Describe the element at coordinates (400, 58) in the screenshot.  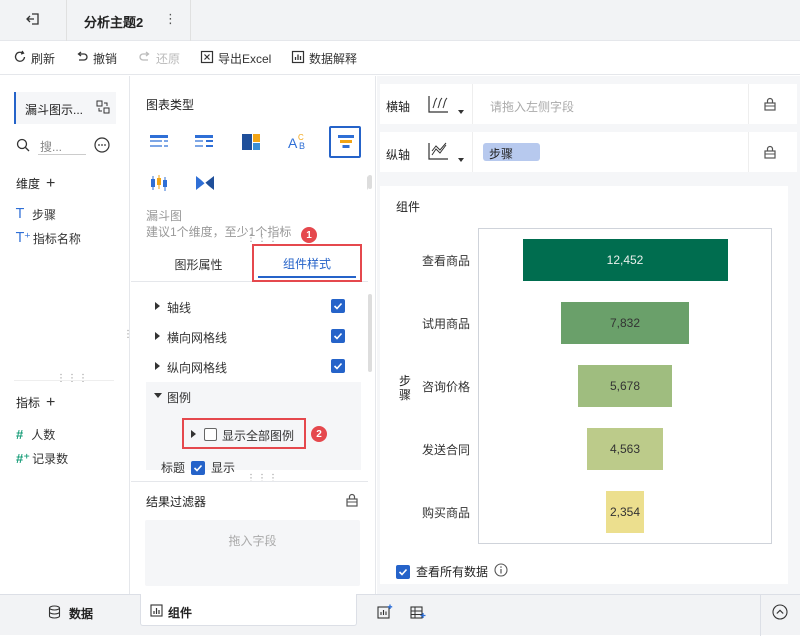
I see `toolbar: 刷新 撤销 还原 导出Excel 数据解释` at that location.